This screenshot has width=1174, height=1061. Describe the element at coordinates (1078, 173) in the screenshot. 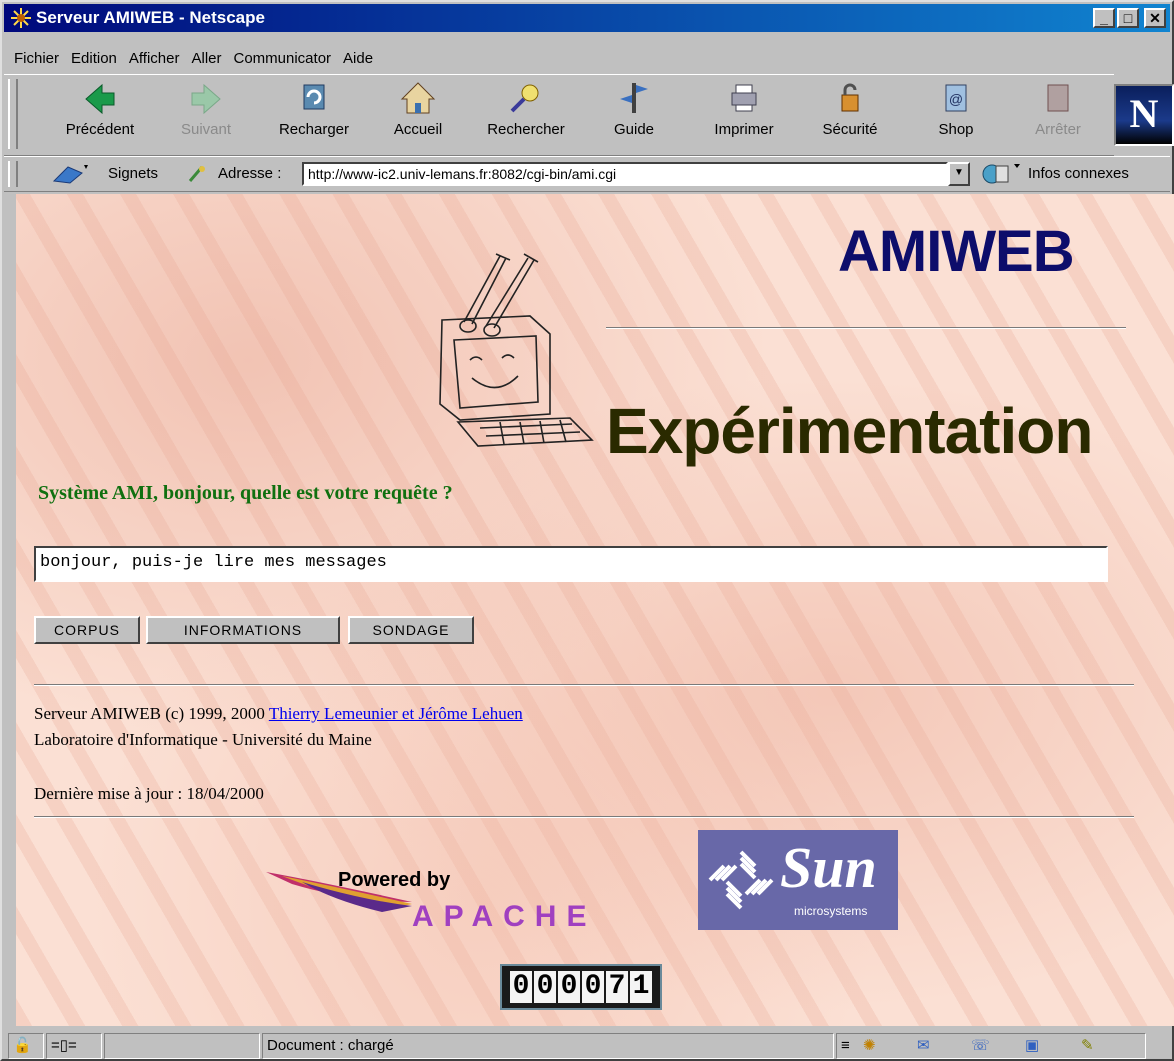

I see `related-links-label: Infos connexes` at that location.